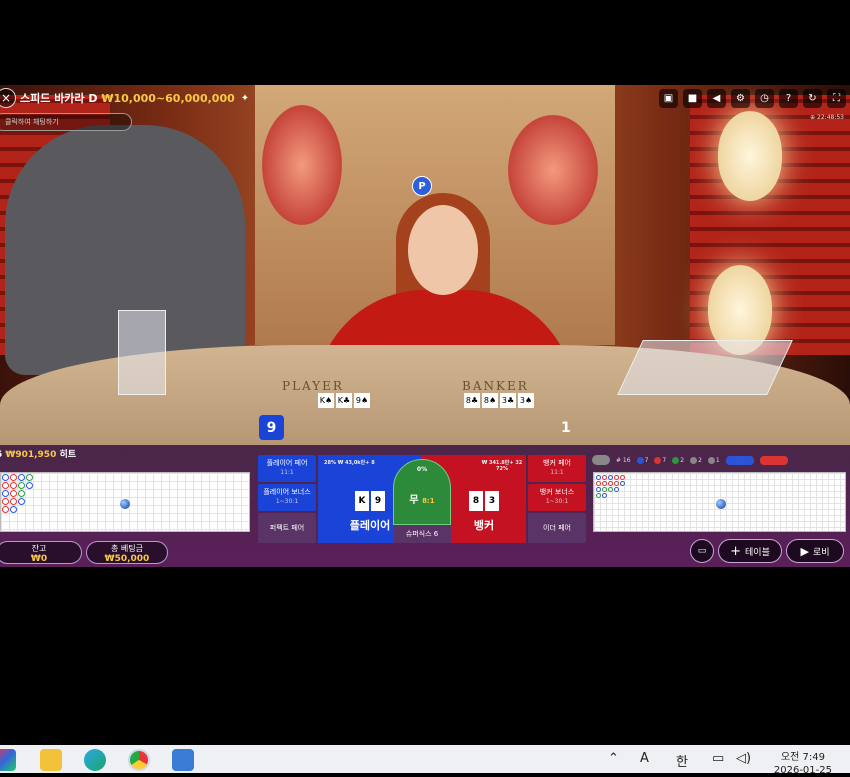 Image resolution: width=850 pixels, height=777 pixels. What do you see at coordinates (750, 551) in the screenshot?
I see `table-button: + 테이블` at bounding box center [750, 551].